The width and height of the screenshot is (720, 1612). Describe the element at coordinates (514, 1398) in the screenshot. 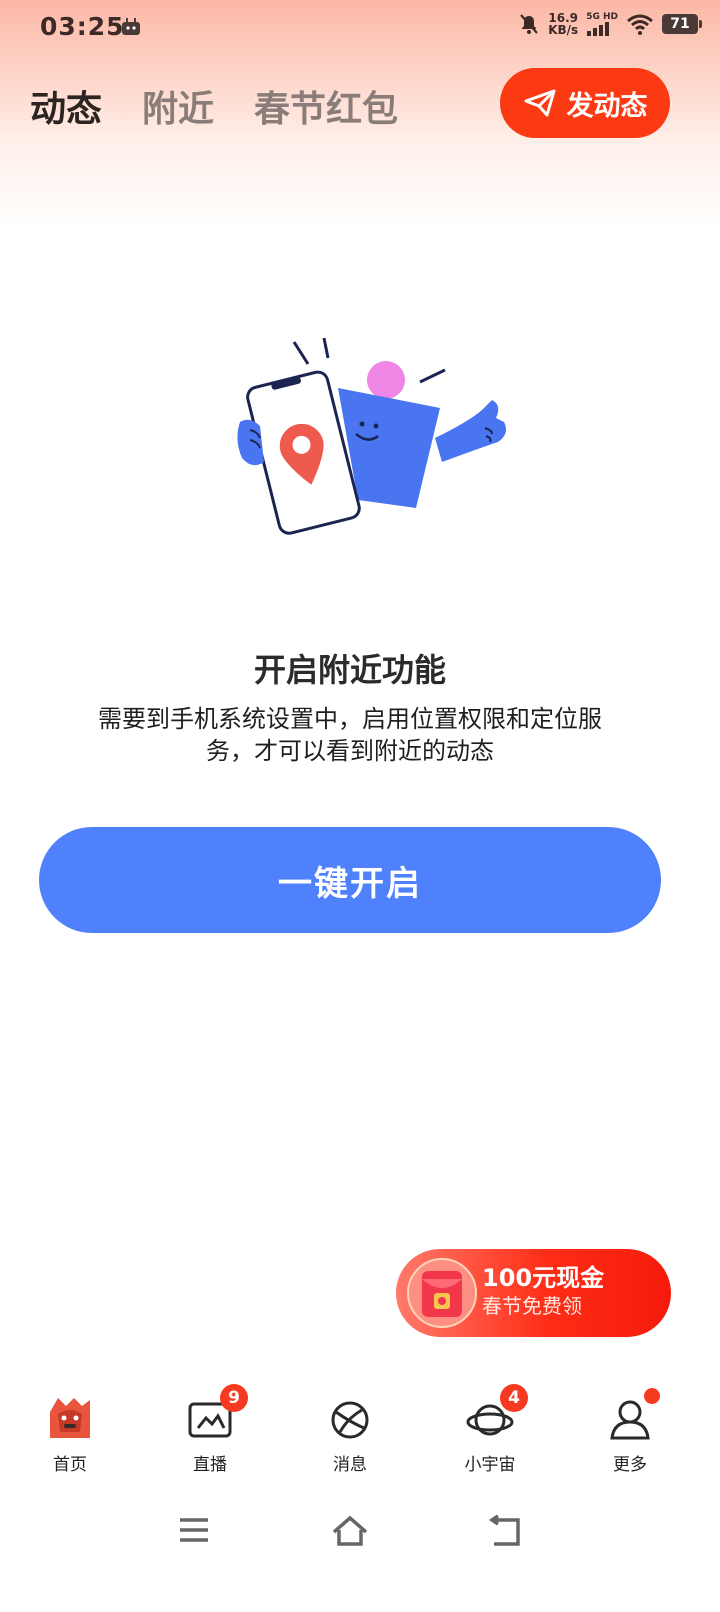

I see `nav-universe-badge: 4` at that location.